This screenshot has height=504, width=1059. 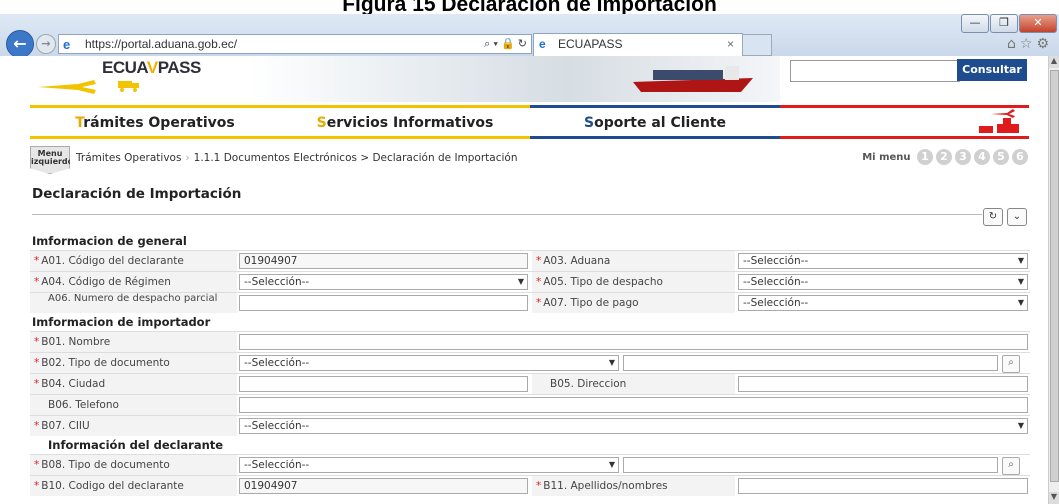 I want to click on b04-field, so click(x=383, y=384).